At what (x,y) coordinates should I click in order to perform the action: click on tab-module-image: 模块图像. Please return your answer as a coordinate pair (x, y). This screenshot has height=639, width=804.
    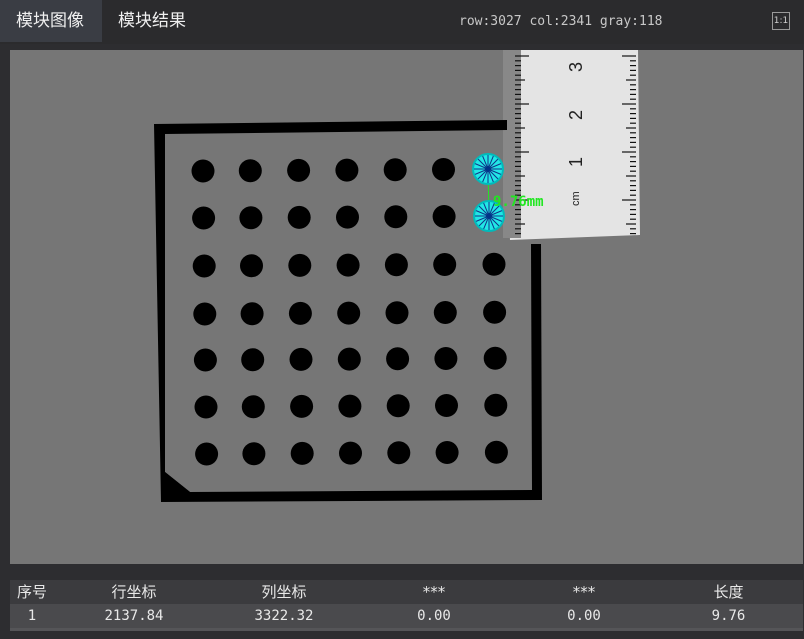
    Looking at the image, I should click on (51, 21).